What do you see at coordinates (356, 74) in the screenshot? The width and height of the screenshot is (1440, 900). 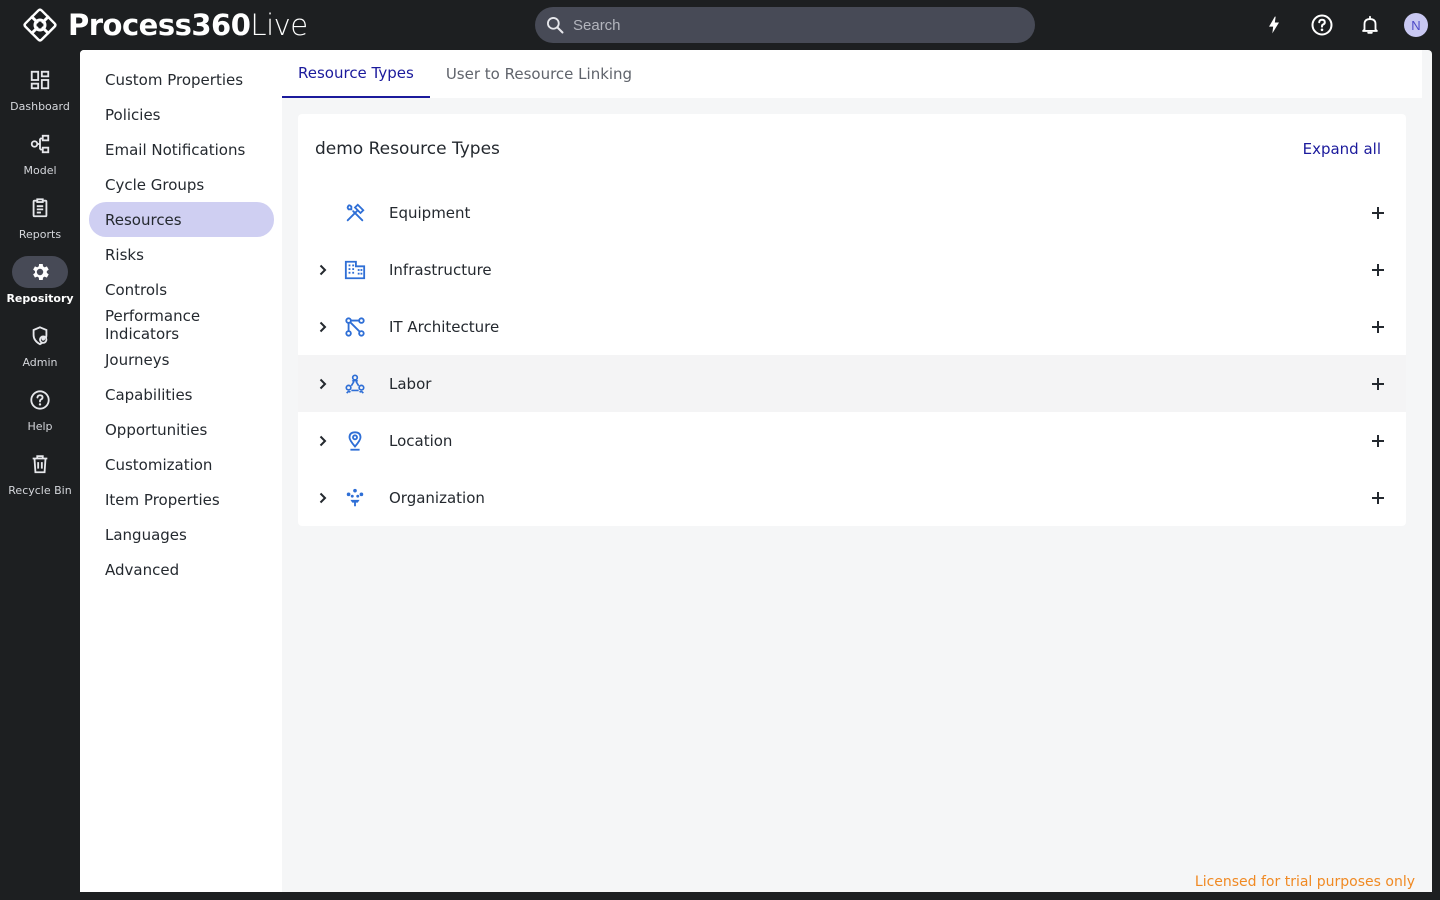 I see `tab-resource-types: Resource Types` at bounding box center [356, 74].